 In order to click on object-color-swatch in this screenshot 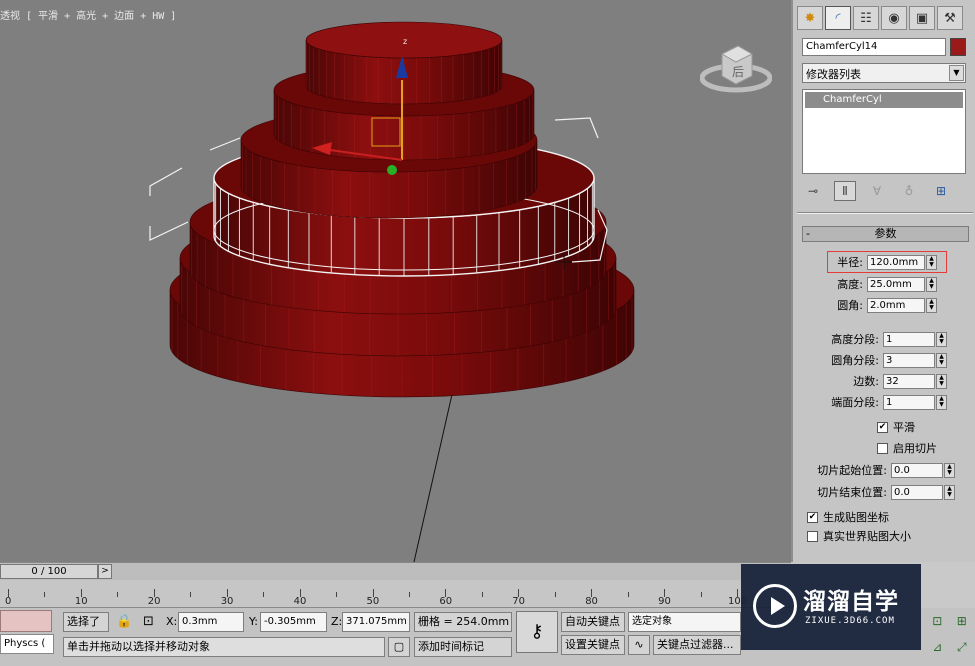, I will do `click(958, 47)`.